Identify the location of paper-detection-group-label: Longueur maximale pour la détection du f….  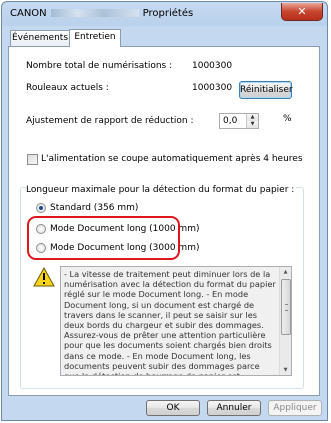
(161, 190).